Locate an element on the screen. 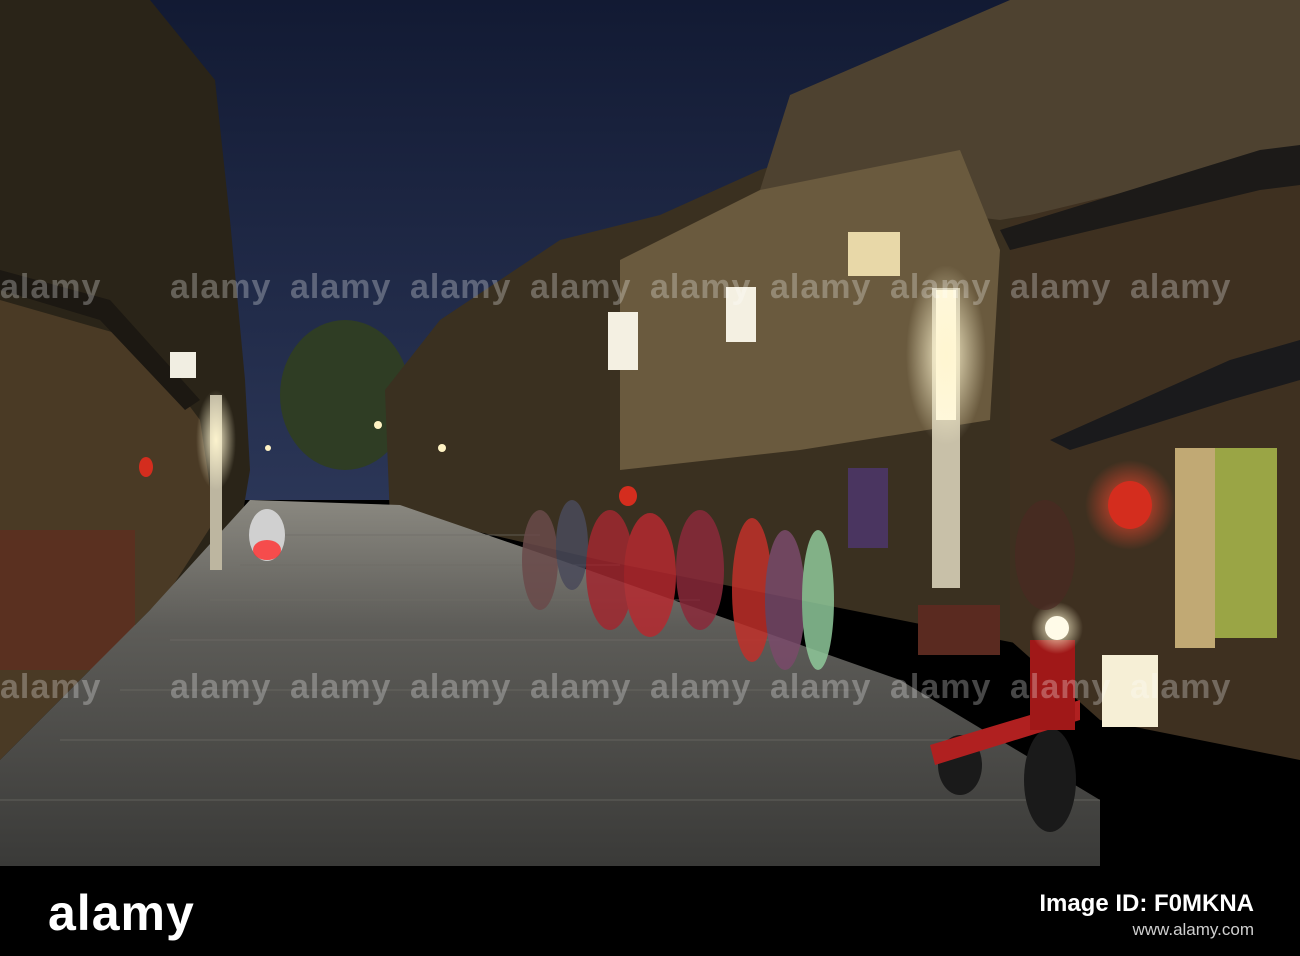 The height and width of the screenshot is (956, 1300). image-info: Image ID: F0MKNA www.alamy.com is located at coordinates (1146, 914).